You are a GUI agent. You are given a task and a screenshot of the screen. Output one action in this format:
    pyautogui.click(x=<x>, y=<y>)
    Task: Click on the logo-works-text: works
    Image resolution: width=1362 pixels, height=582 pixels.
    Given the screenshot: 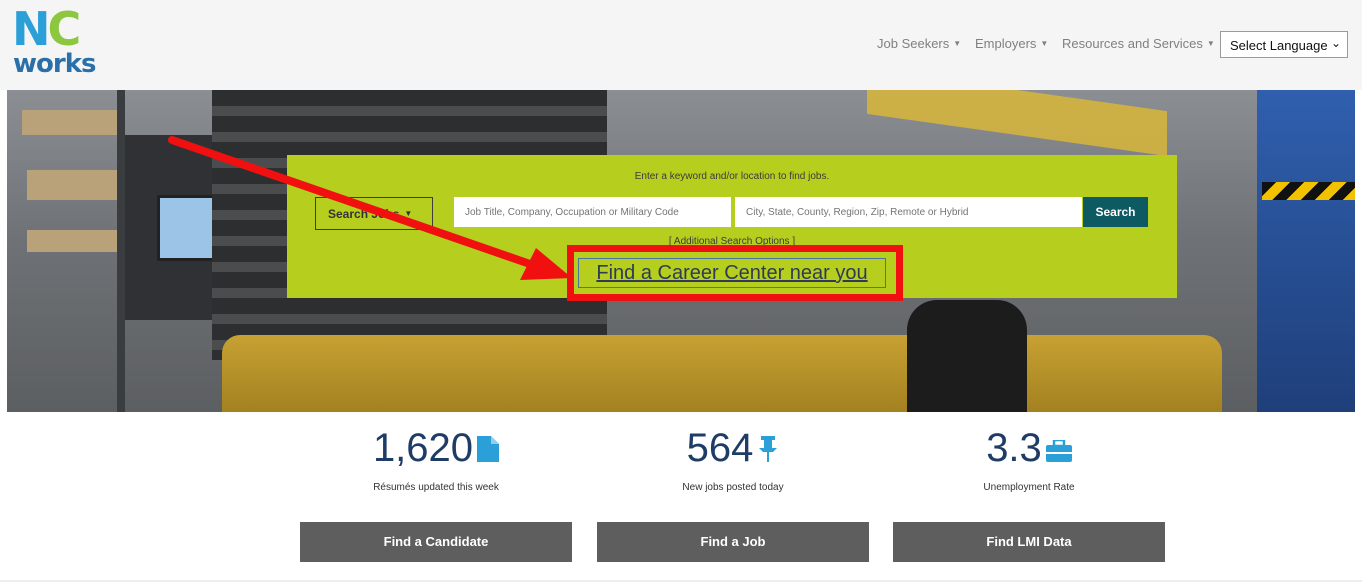 What is the action you would take?
    pyautogui.click(x=54, y=64)
    